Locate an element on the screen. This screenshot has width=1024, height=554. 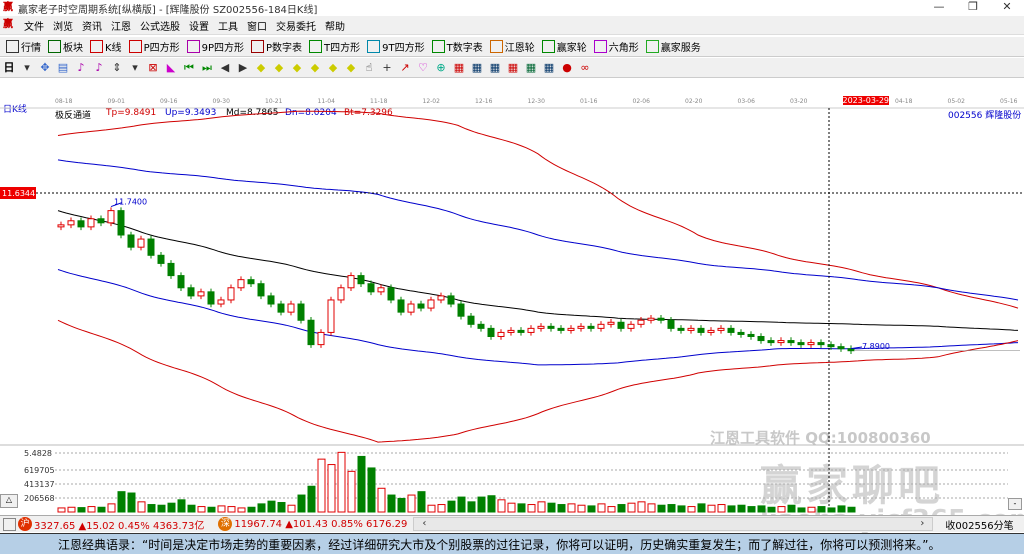
menu-item-8: 交易委托 is located at coordinates (296, 25).